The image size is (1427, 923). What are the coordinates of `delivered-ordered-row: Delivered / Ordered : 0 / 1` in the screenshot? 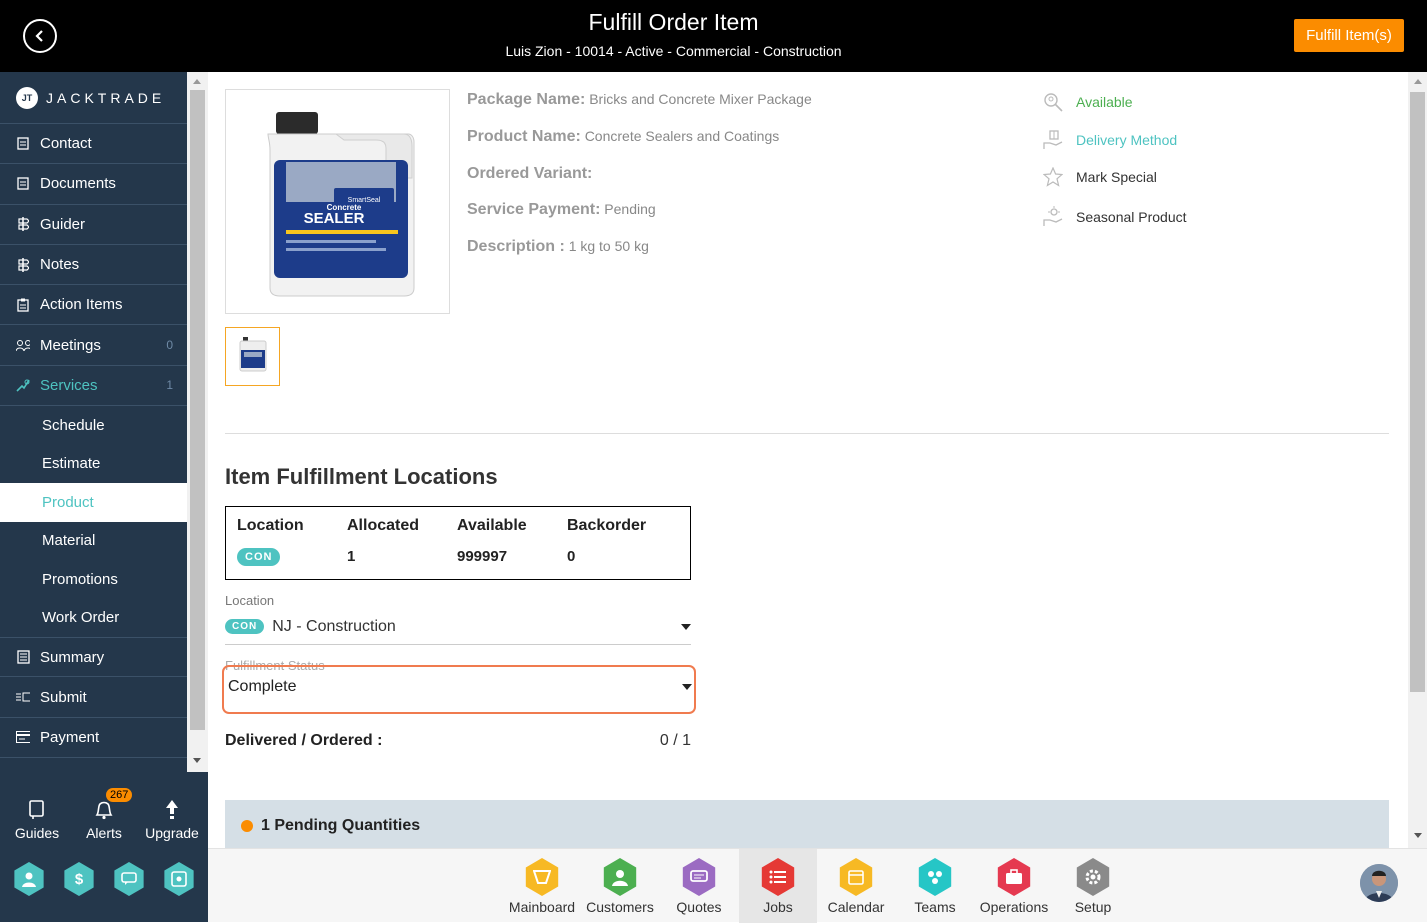 It's located at (458, 741).